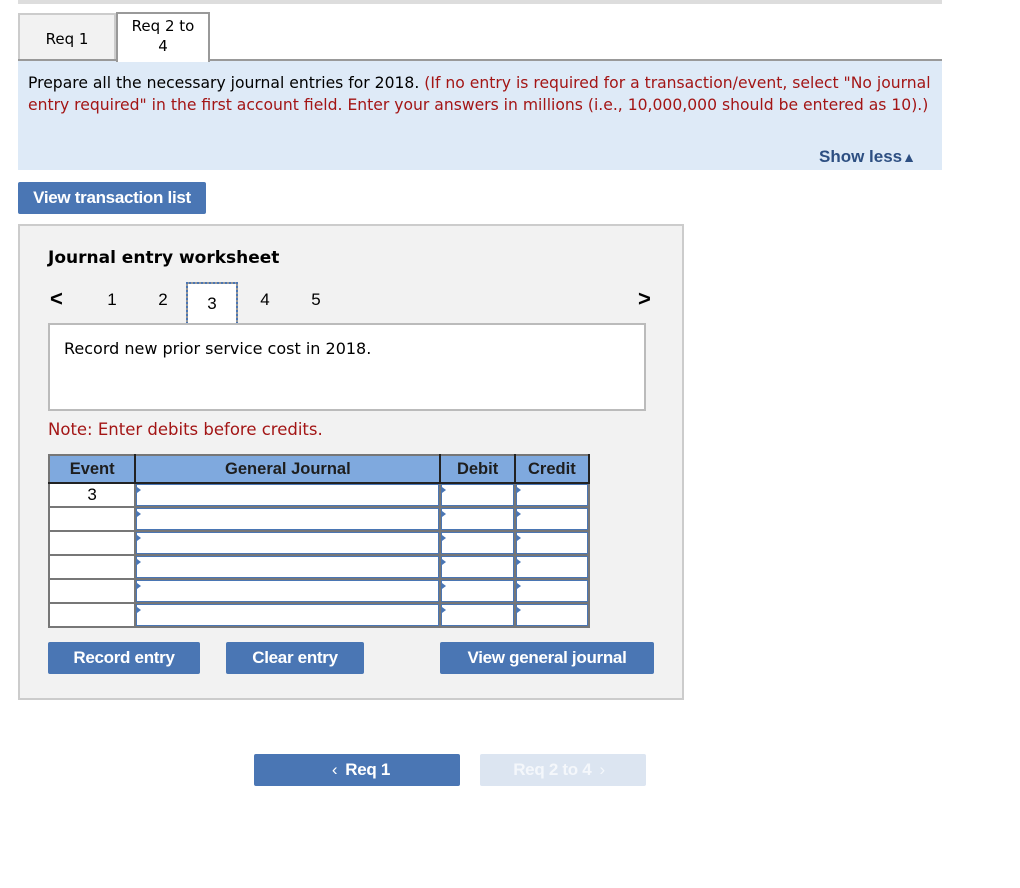 This screenshot has width=1020, height=888. I want to click on table-row: 3, so click(319, 495).